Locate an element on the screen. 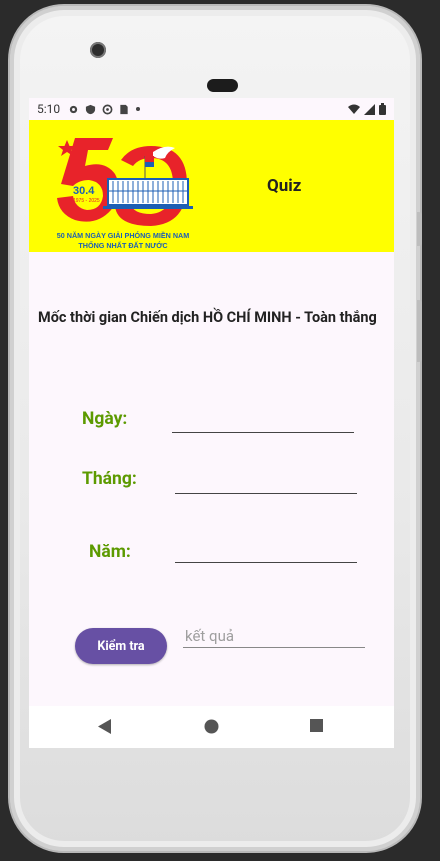  result-field is located at coordinates (274, 636).